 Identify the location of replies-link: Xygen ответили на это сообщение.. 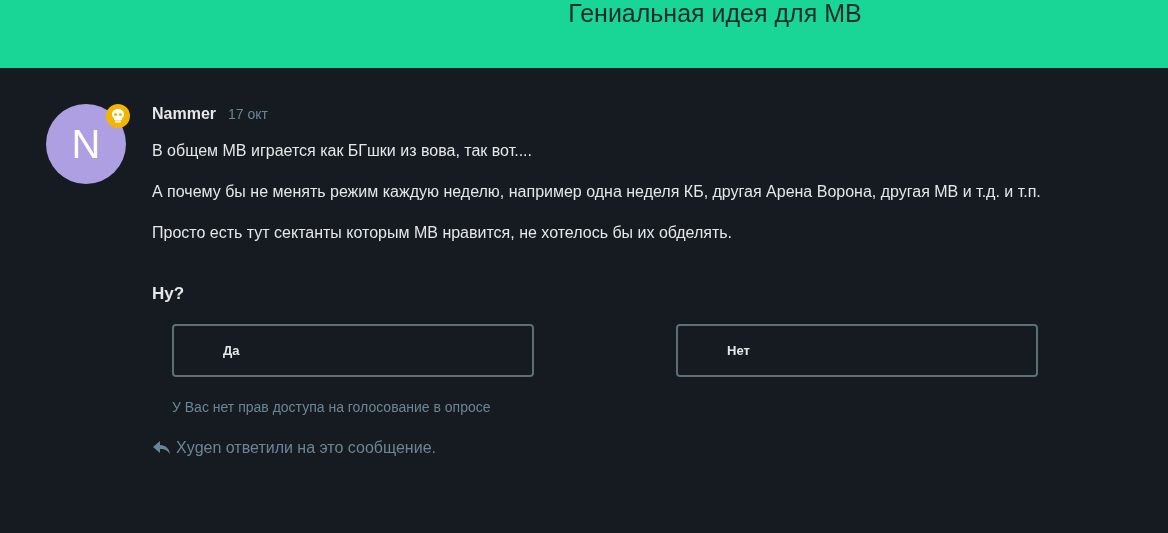
(306, 448).